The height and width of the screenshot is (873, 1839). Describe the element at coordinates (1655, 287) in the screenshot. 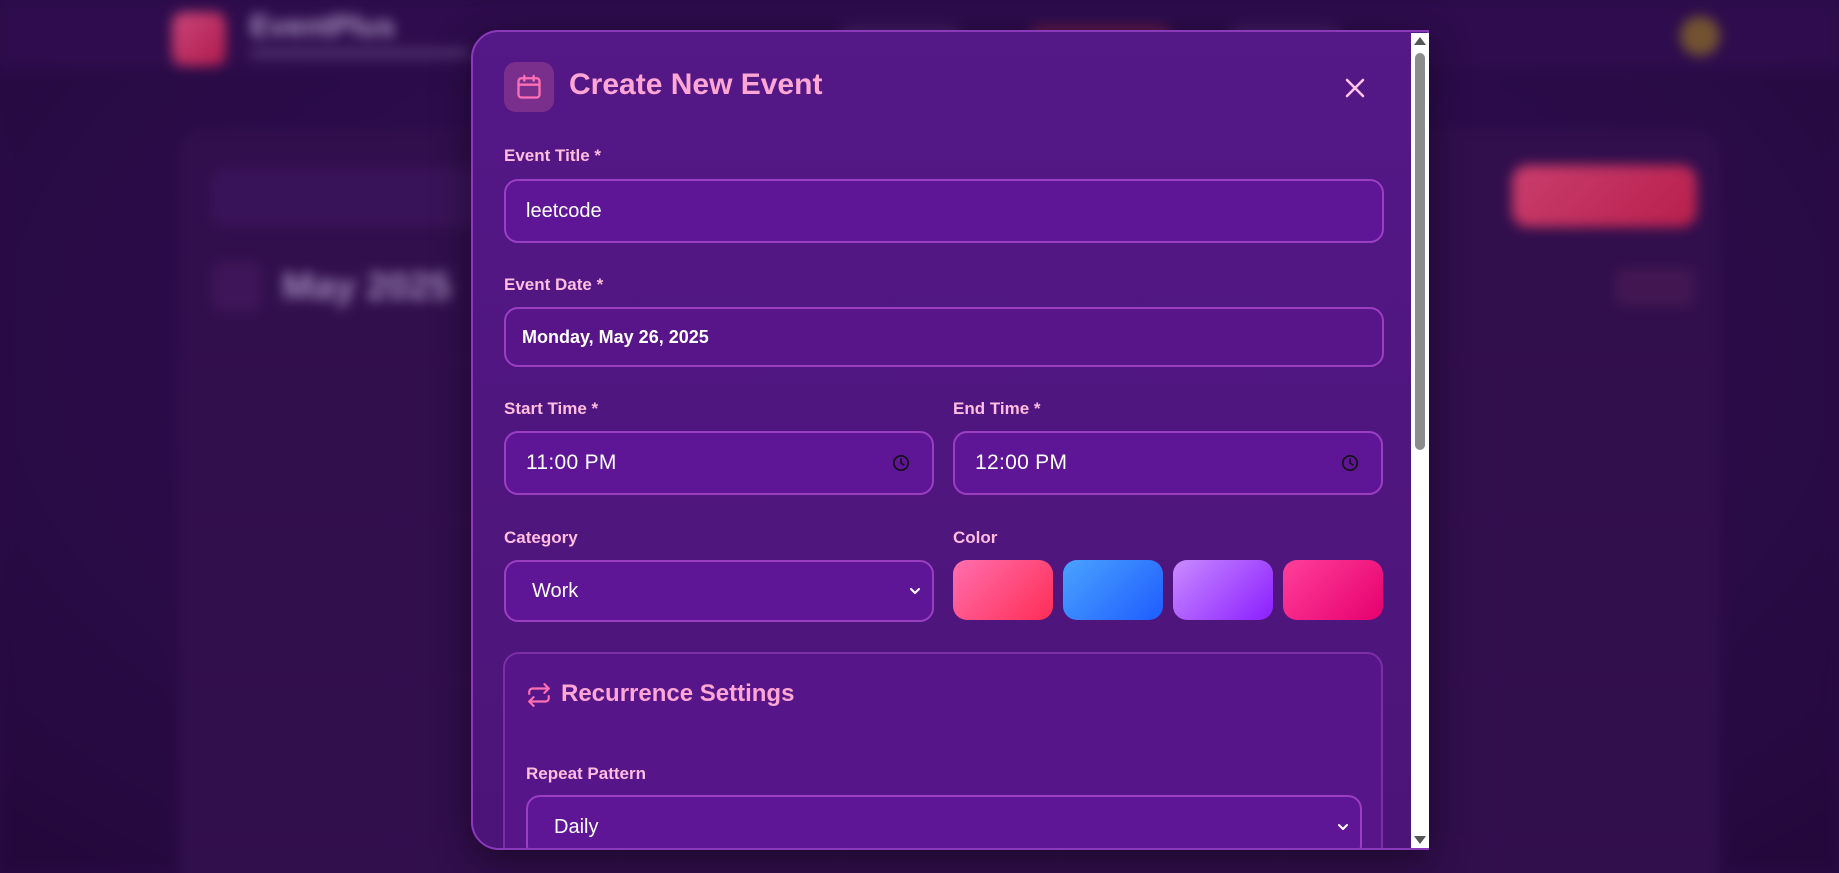

I see `background-today-button` at that location.